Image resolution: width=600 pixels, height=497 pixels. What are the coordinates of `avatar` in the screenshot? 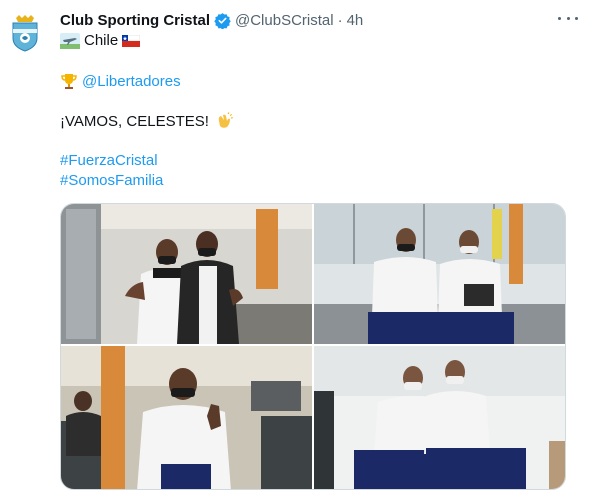 It's located at (25, 33).